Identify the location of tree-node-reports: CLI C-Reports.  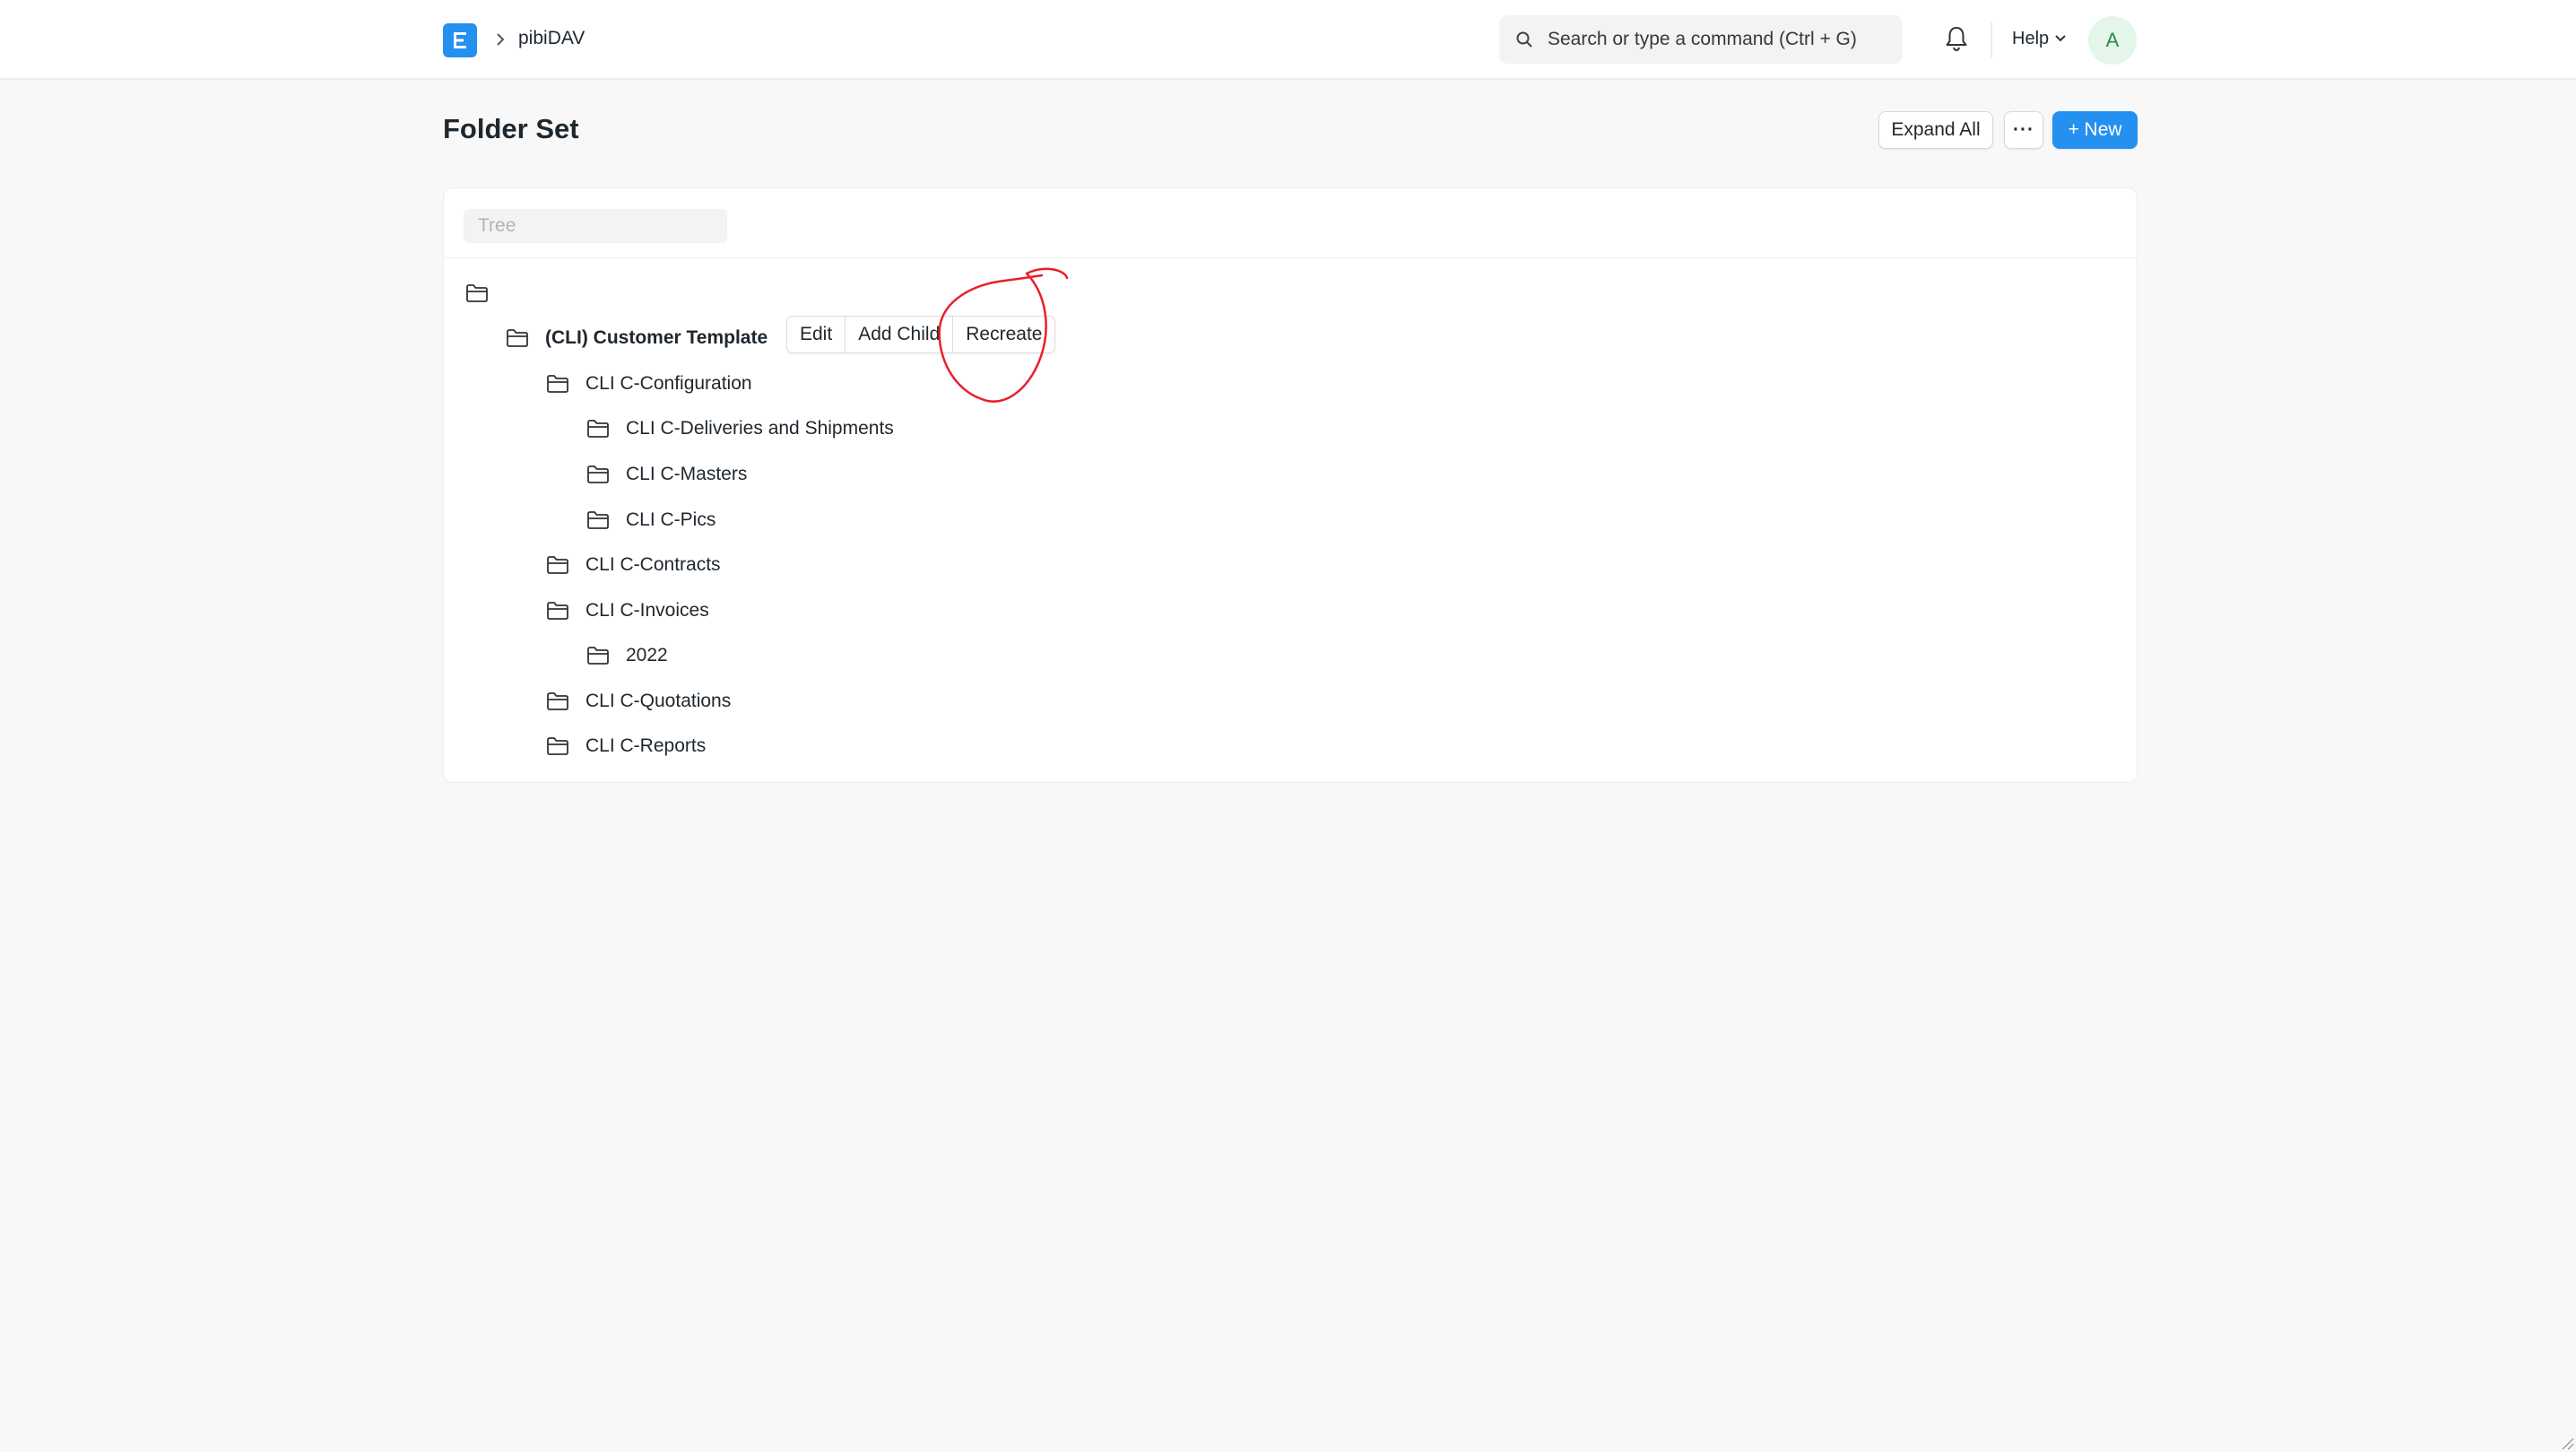
(626, 746).